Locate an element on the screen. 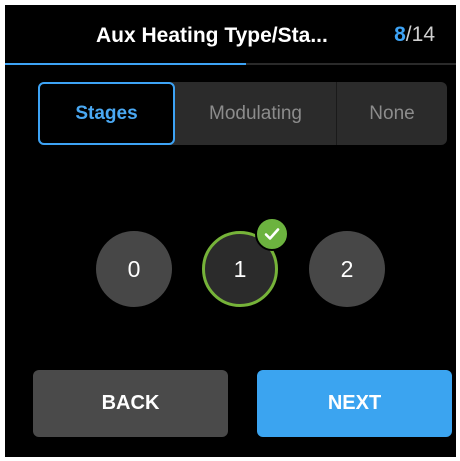 The width and height of the screenshot is (460, 461). step-total: 14 is located at coordinates (423, 34).